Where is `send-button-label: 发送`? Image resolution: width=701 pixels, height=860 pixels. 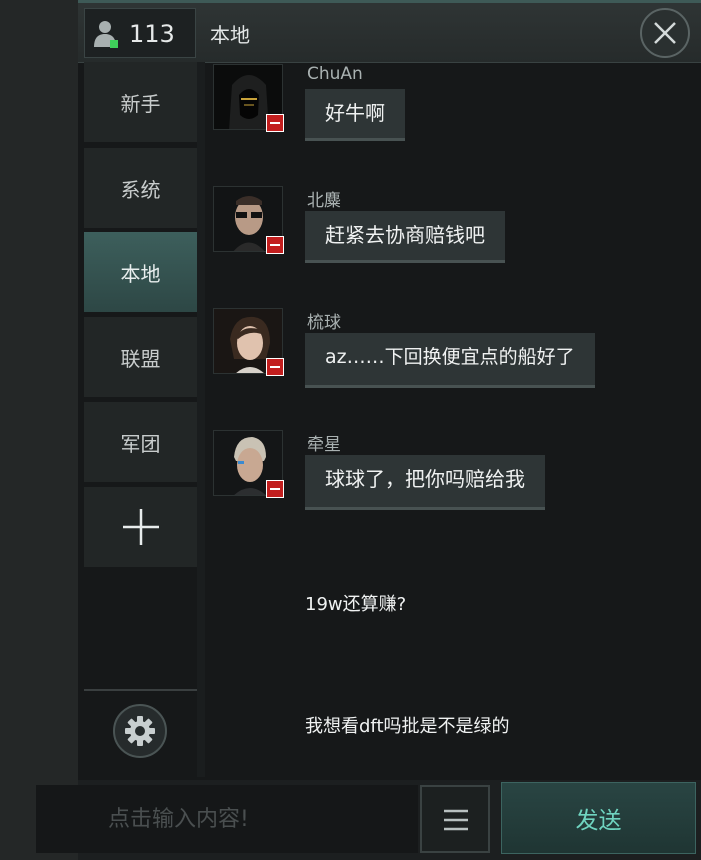
send-button-label: 发送 is located at coordinates (598, 821).